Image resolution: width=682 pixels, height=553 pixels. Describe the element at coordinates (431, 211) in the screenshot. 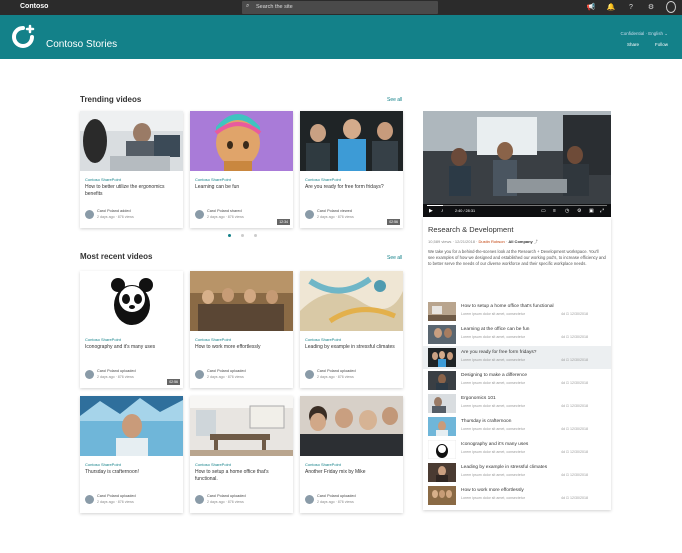

I see `play-icon: ▶` at that location.